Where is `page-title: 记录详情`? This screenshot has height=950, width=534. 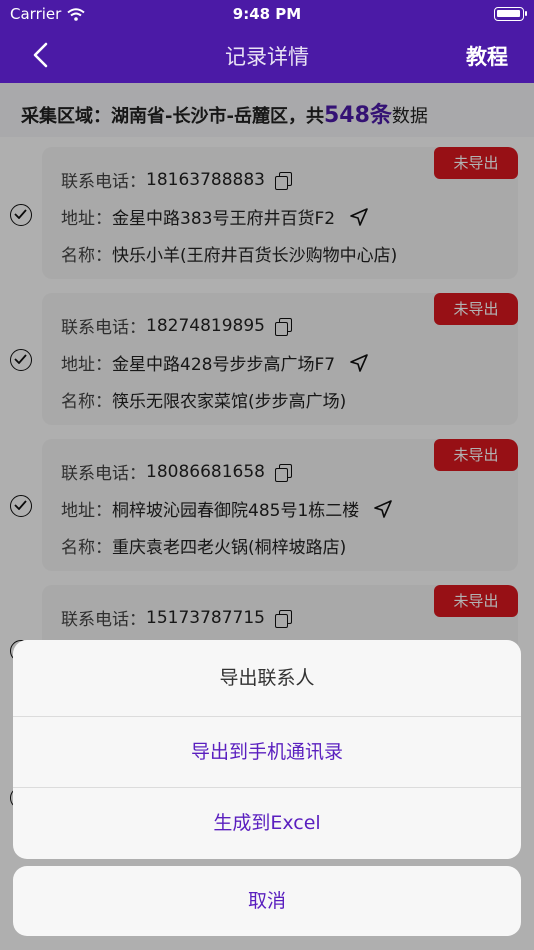 page-title: 记录详情 is located at coordinates (267, 57).